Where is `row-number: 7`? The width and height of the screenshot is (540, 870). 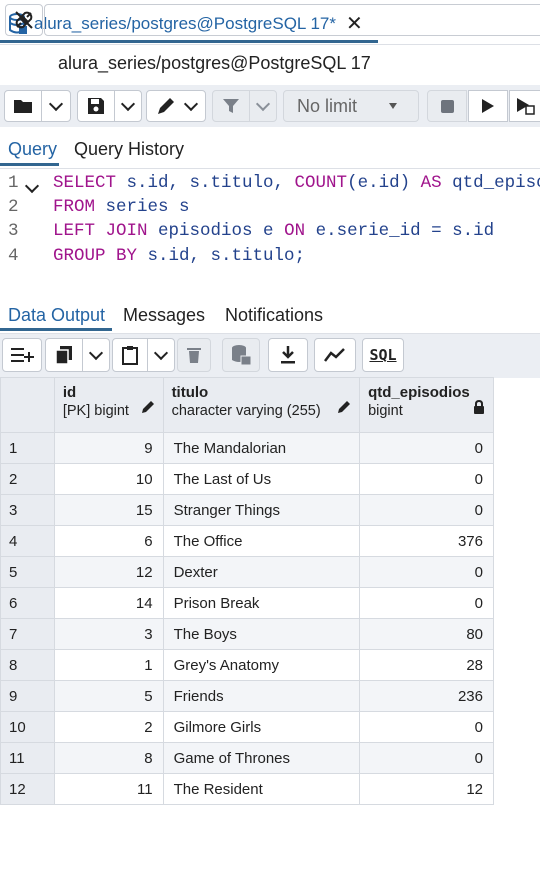
row-number: 7 is located at coordinates (27, 634).